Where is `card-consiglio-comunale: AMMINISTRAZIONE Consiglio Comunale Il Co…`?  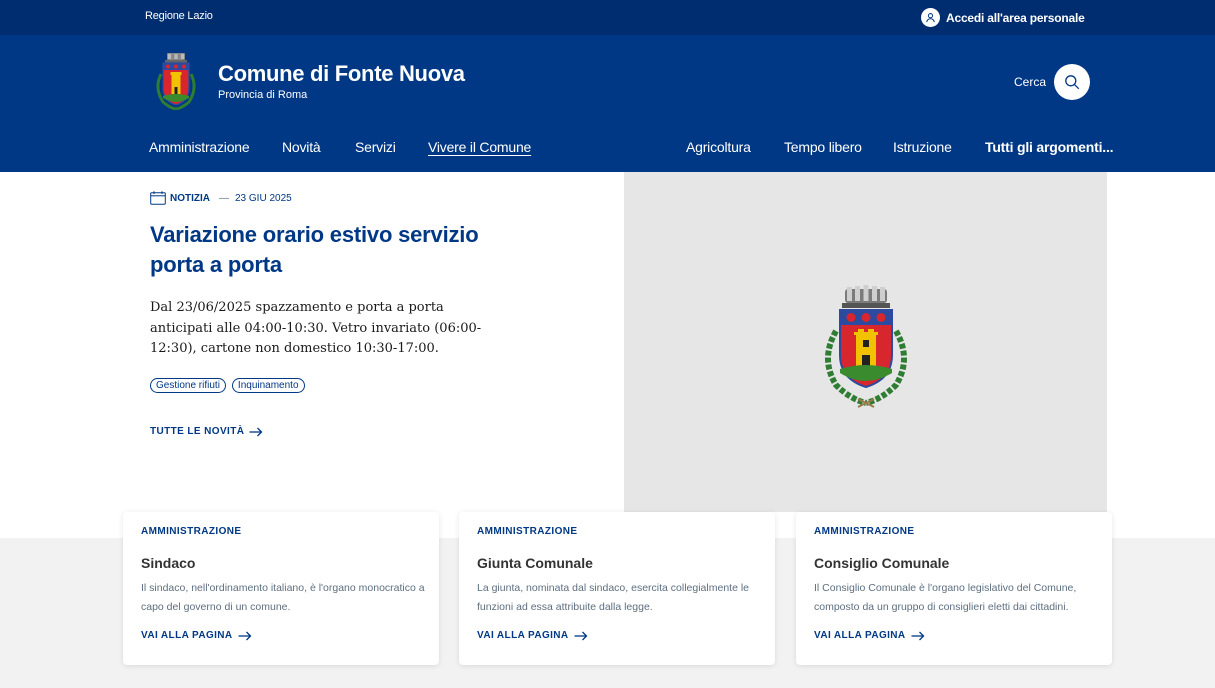
card-consiglio-comunale: AMMINISTRAZIONE Consiglio Comunale Il Co… is located at coordinates (954, 588).